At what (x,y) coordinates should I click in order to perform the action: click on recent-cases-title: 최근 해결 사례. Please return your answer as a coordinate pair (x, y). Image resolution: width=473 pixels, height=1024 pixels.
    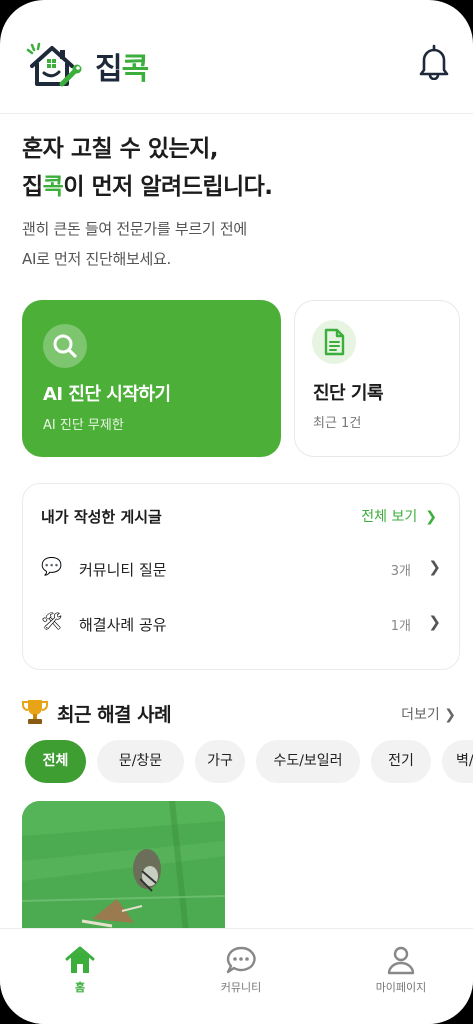
    Looking at the image, I should click on (114, 715).